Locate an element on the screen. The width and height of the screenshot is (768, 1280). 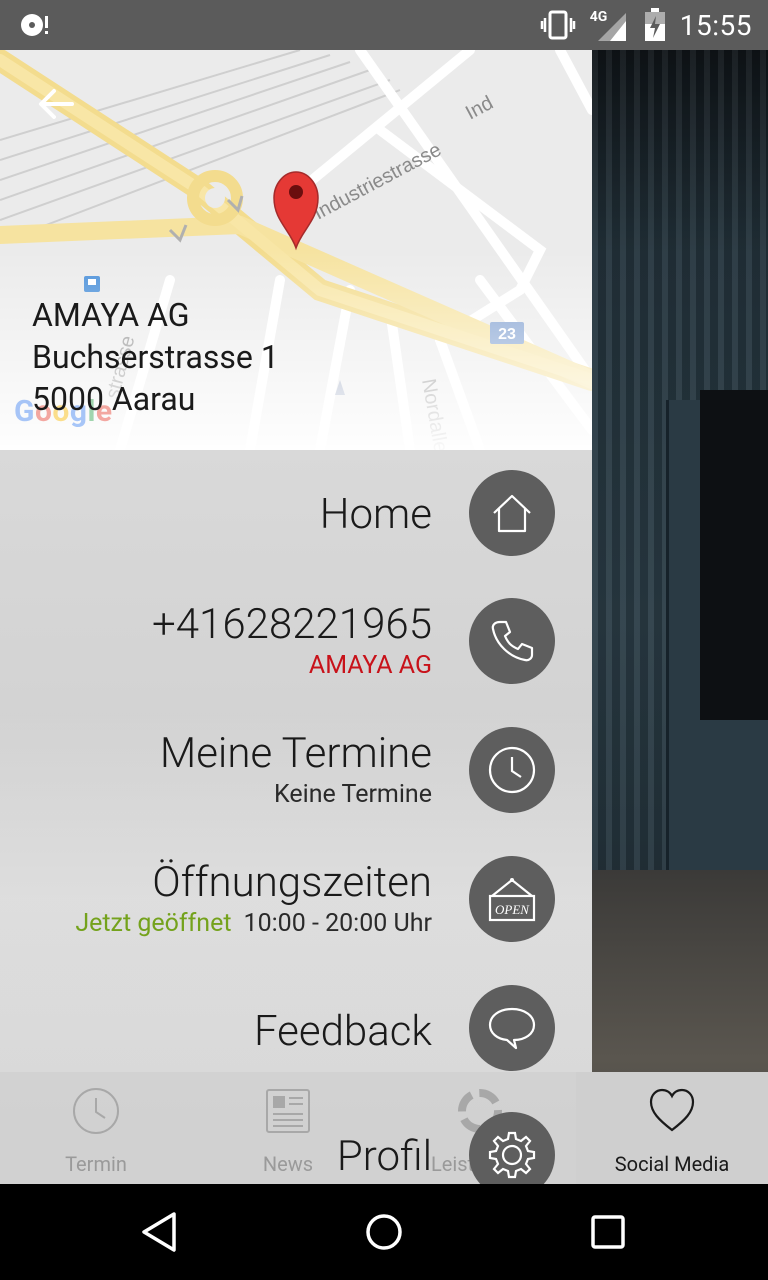
menu-hours-label: Öffnungszeiten is located at coordinates (292, 882).